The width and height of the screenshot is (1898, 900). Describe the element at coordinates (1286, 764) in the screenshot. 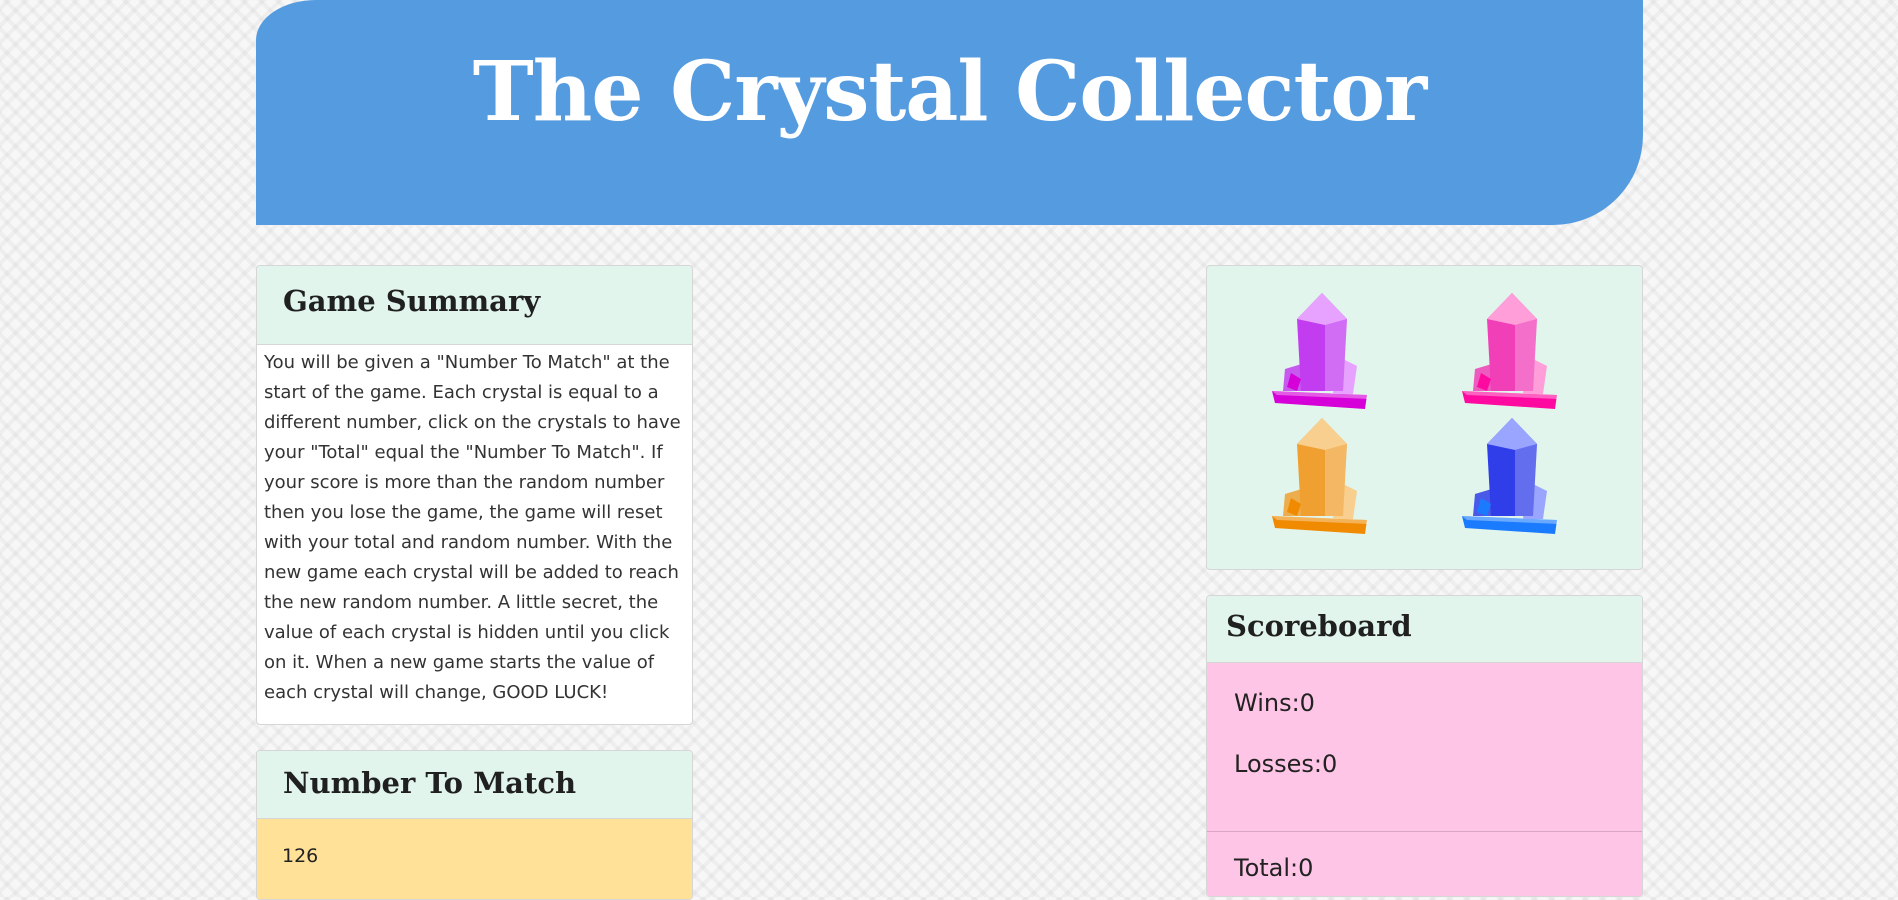

I see `losses-count: Losses:0` at that location.